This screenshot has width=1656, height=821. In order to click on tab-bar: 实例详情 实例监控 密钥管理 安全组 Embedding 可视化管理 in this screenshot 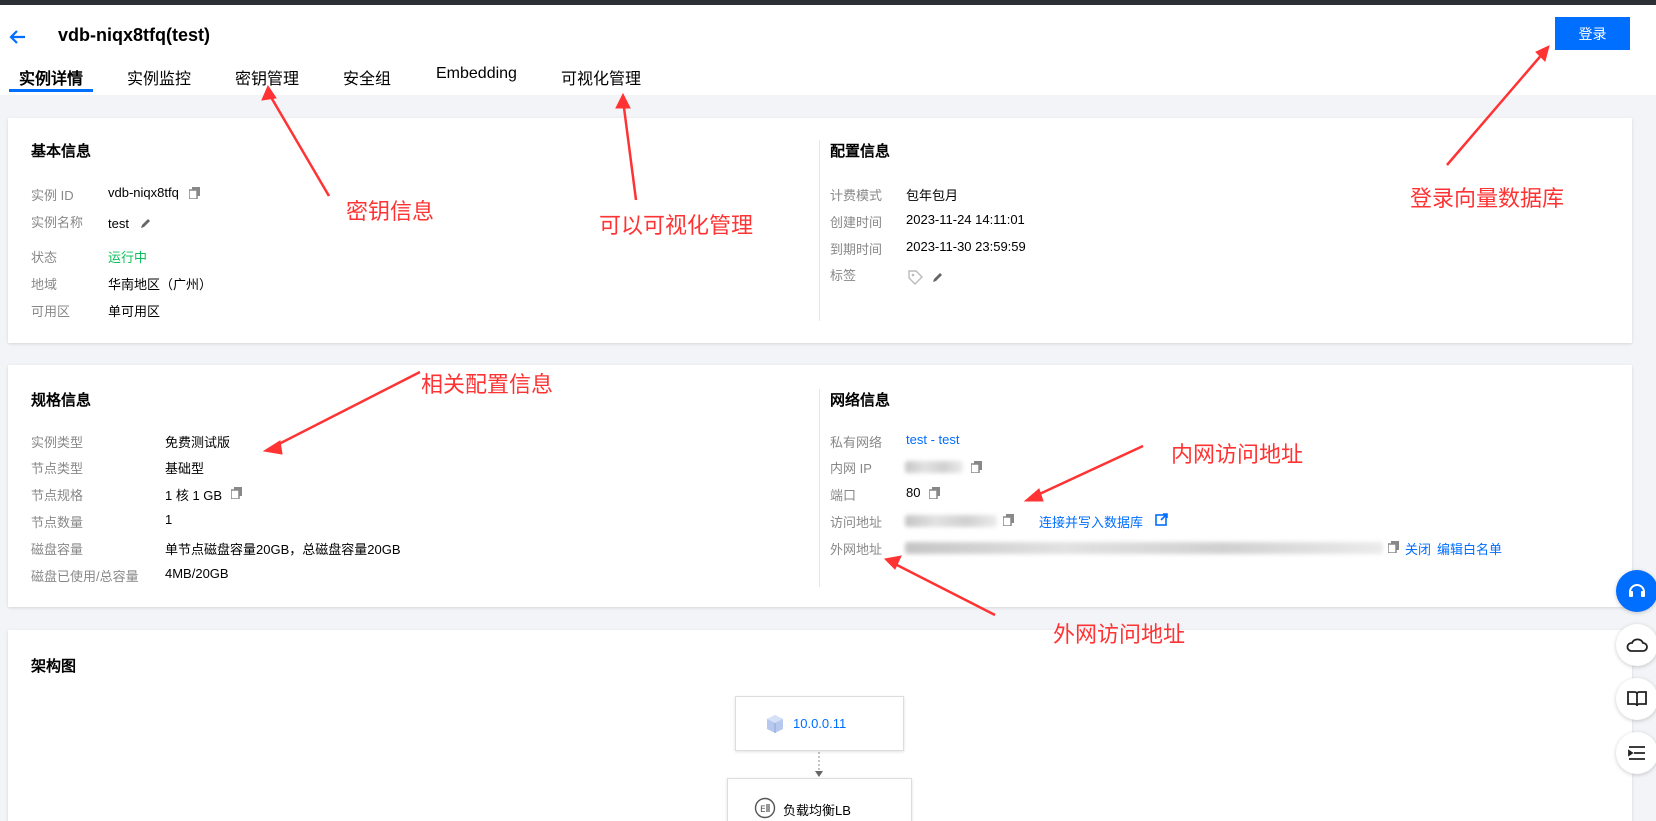, I will do `click(828, 75)`.